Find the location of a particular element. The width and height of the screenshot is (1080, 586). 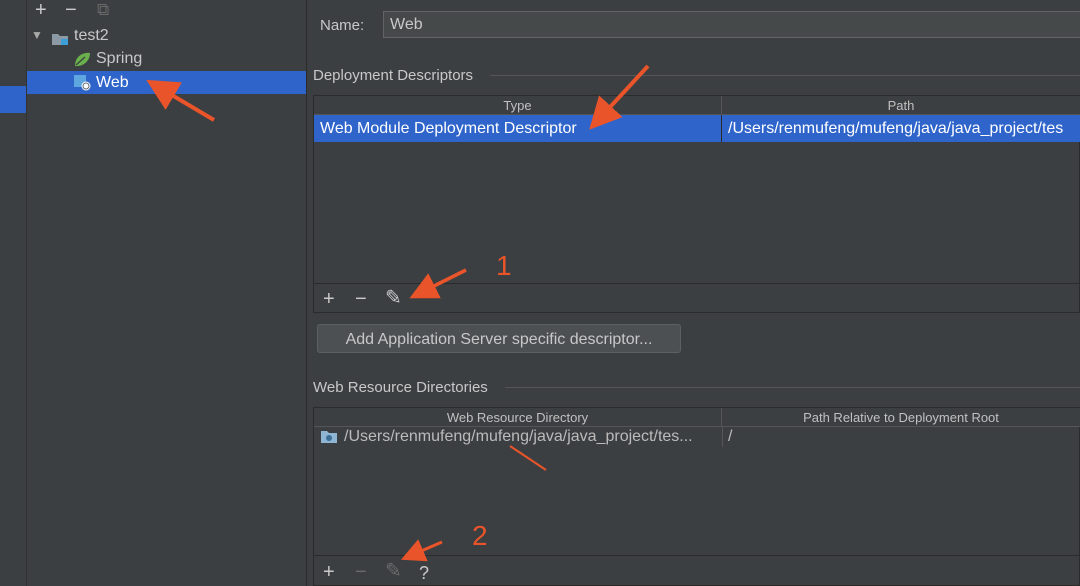

name-field is located at coordinates (731, 24).